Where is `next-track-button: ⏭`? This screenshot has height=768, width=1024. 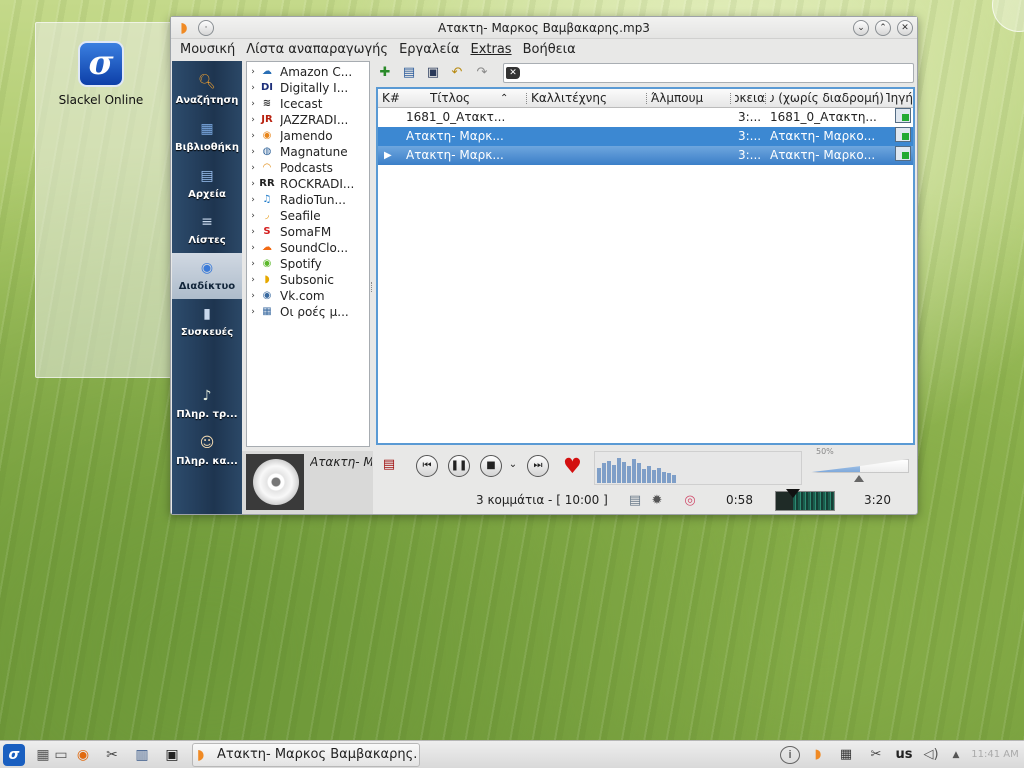 next-track-button: ⏭ is located at coordinates (538, 466).